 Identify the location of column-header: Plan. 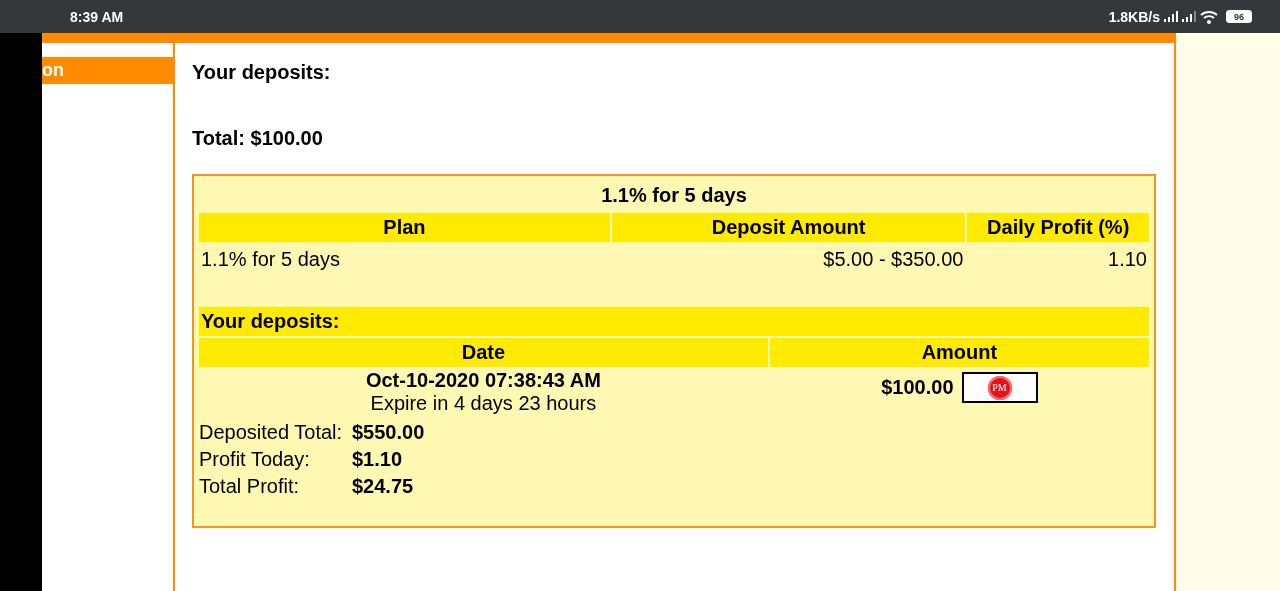
(404, 227).